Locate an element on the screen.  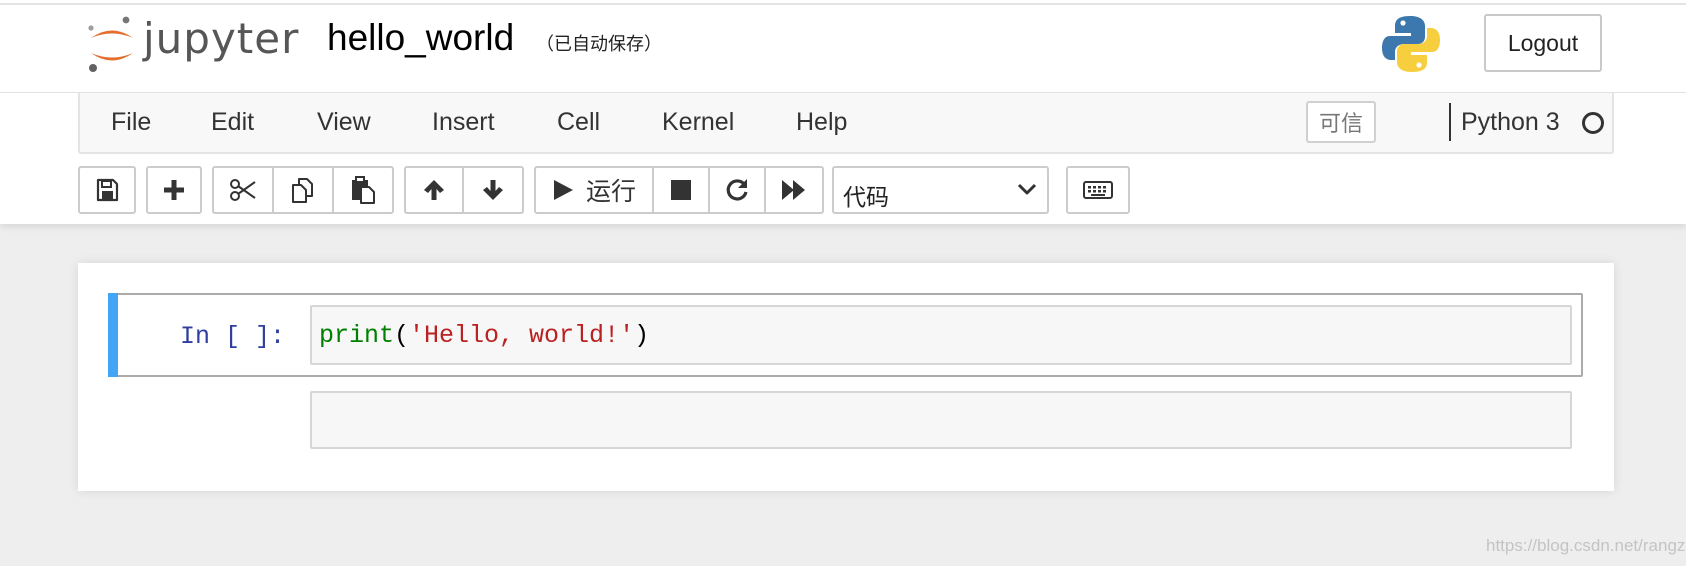
menu-help: Help is located at coordinates (821, 122).